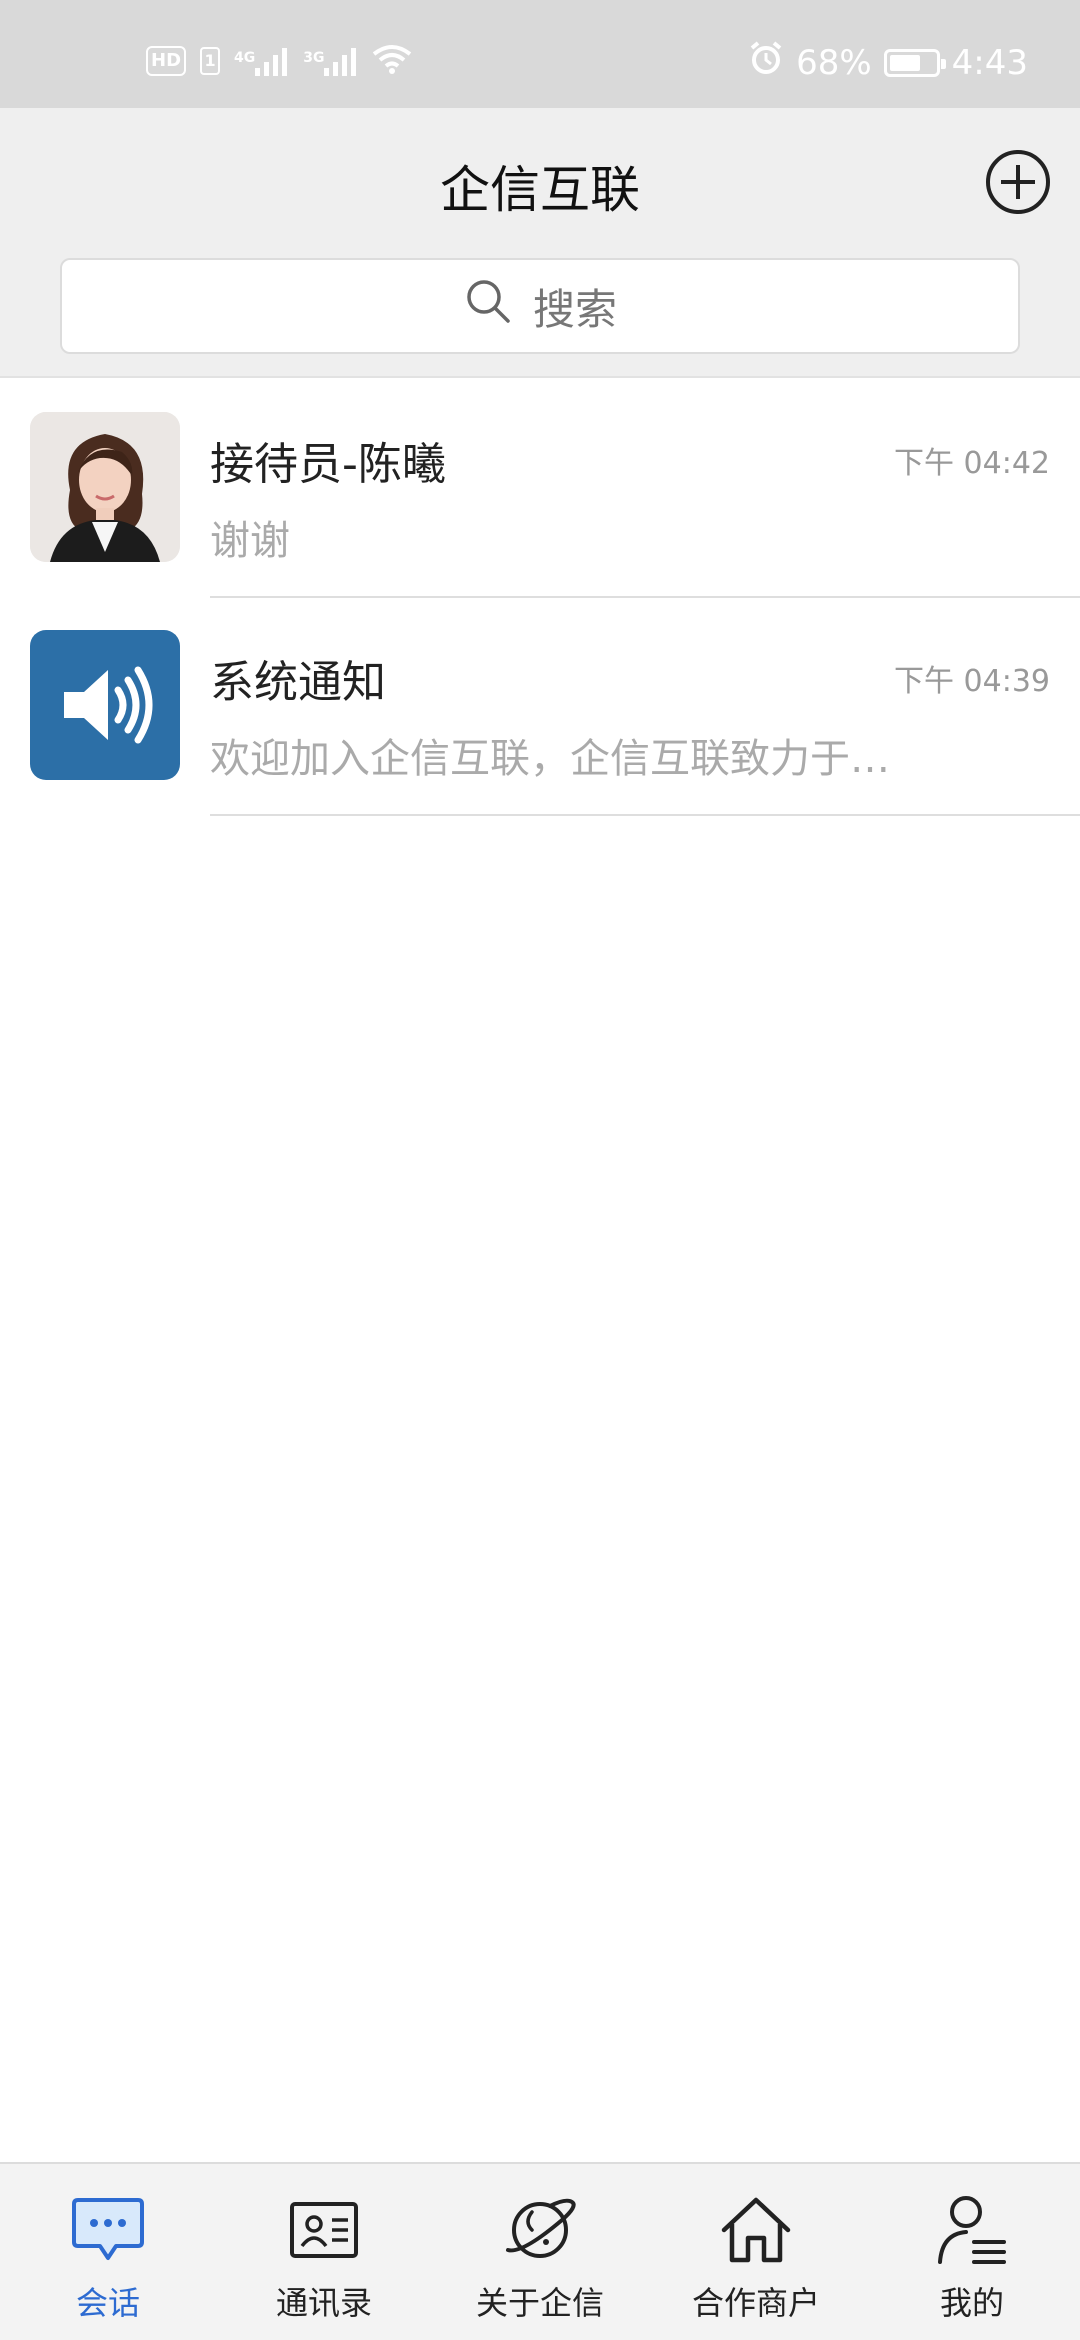 Image resolution: width=1080 pixels, height=2340 pixels. I want to click on person-photo, so click(105, 487).